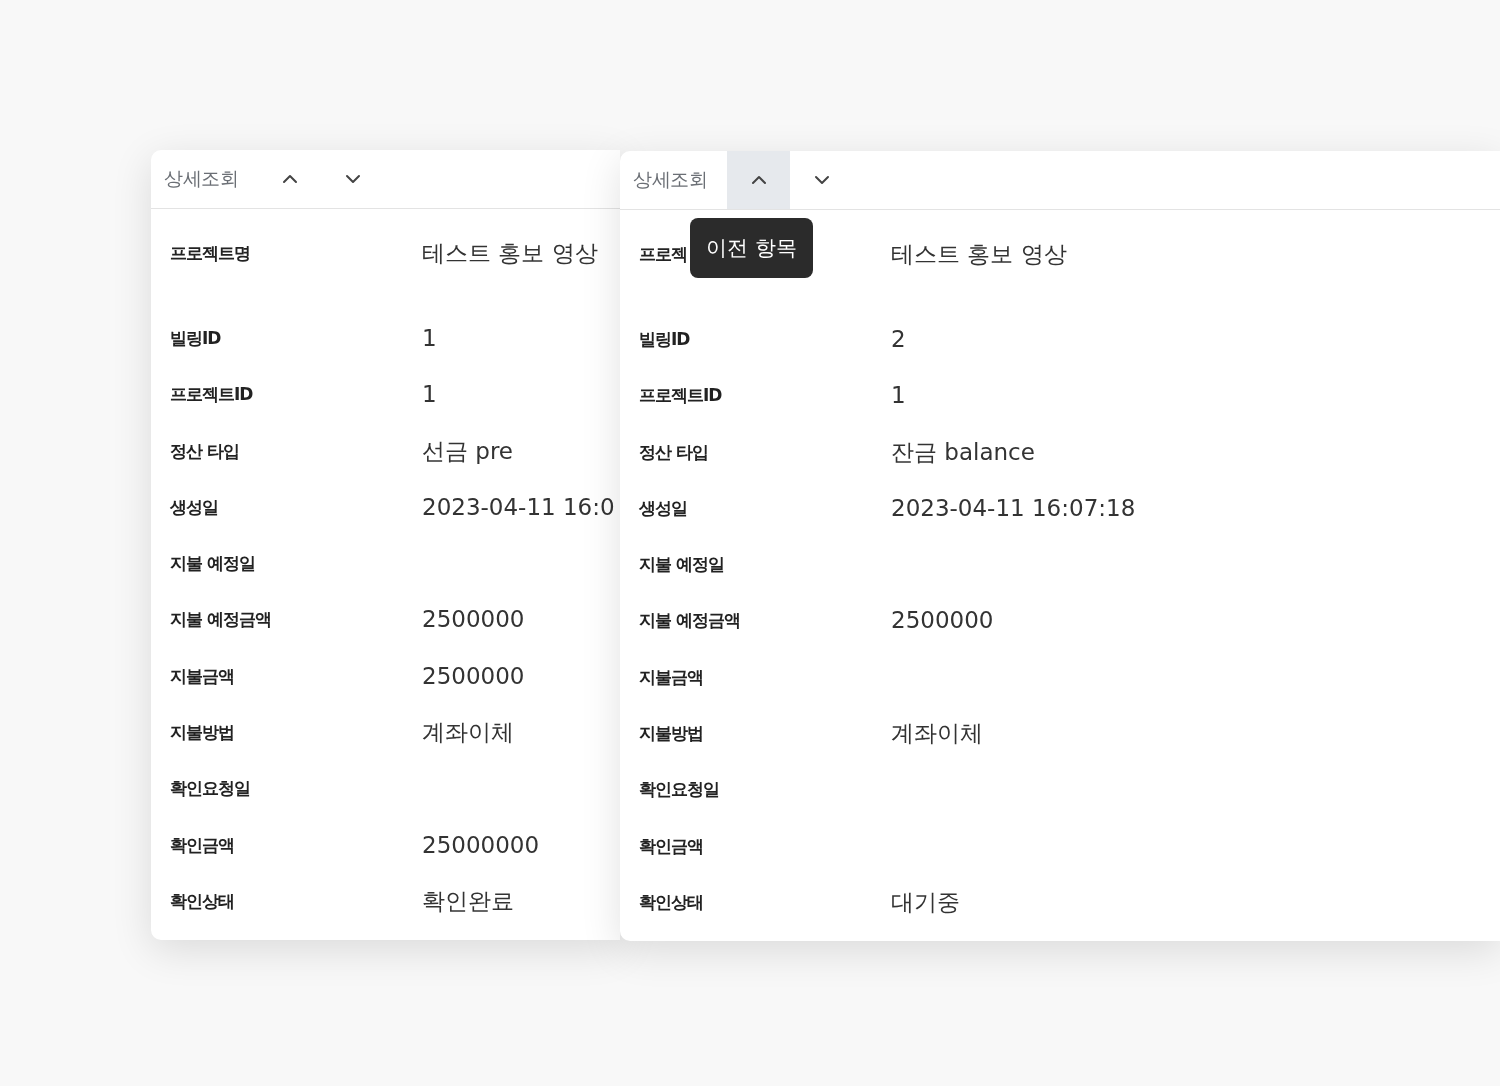  Describe the element at coordinates (925, 902) in the screenshot. I see `field-value: 대기중` at that location.